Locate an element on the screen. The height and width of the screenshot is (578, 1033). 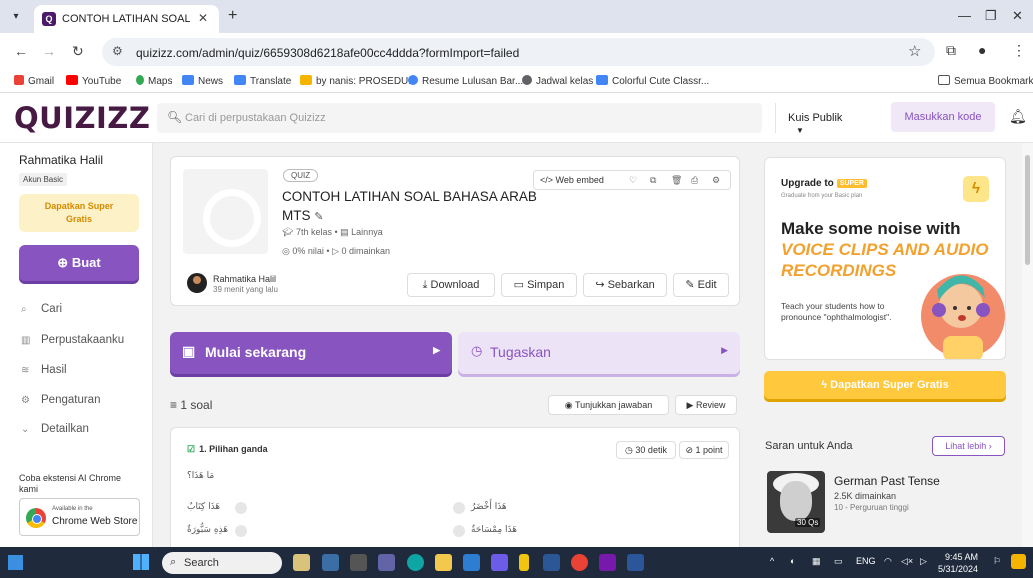
file-explorer-icon is located at coordinates (443, 562).